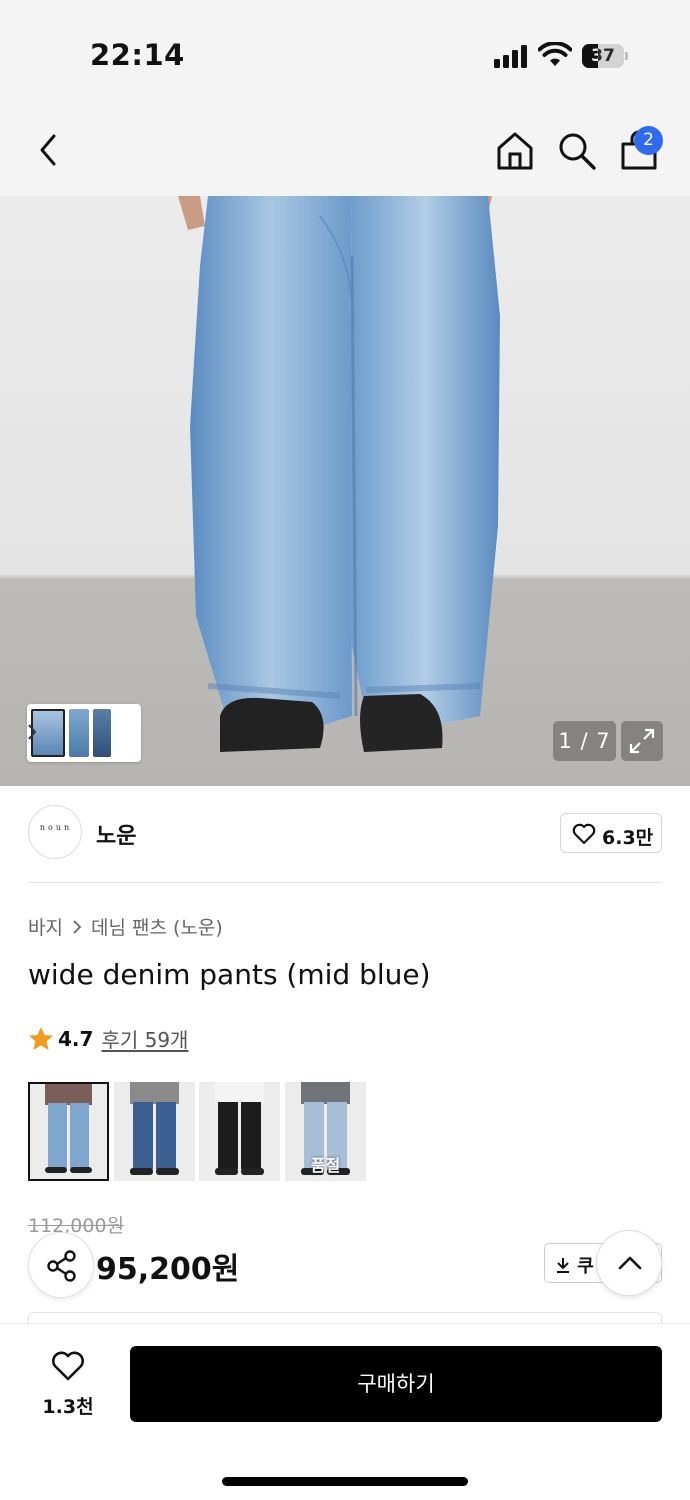 This screenshot has width=690, height=1500. I want to click on brand-logo: noun, so click(55, 832).